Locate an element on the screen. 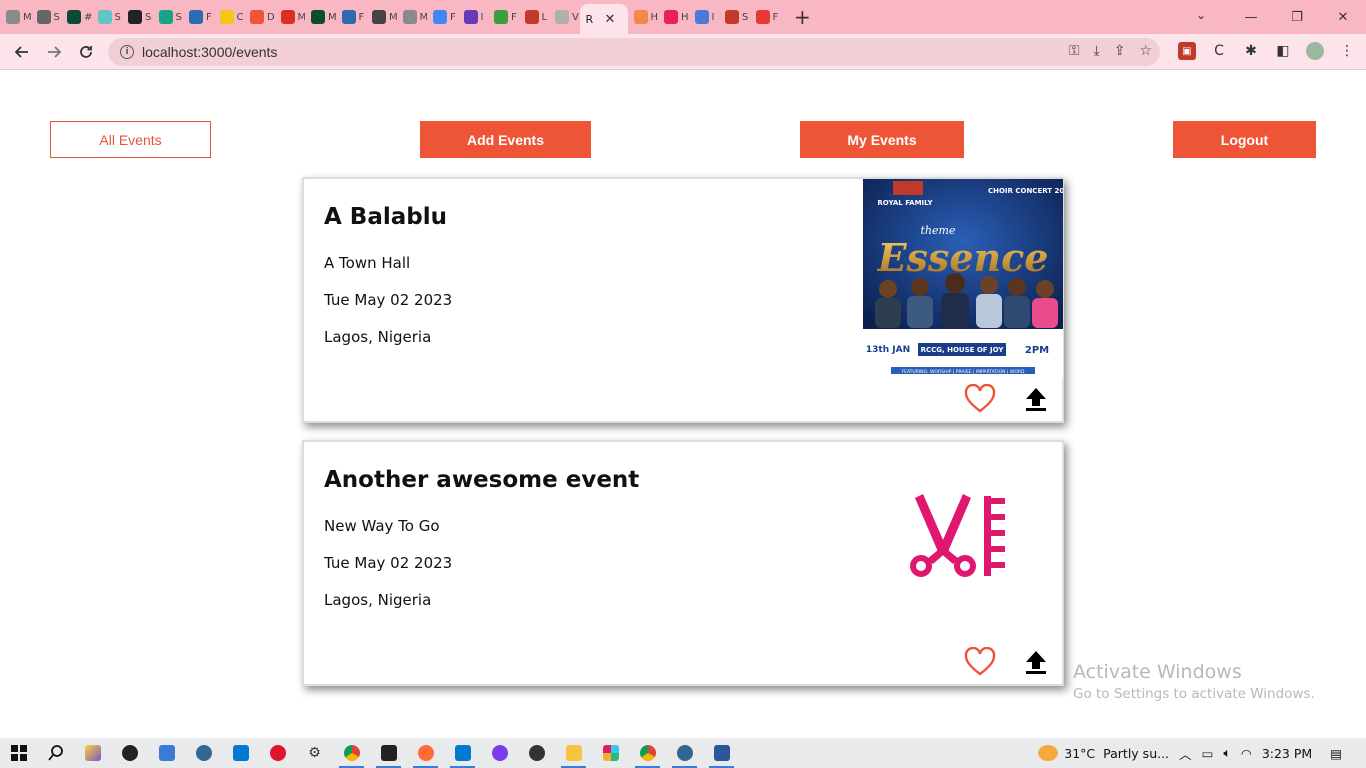 The width and height of the screenshot is (1366, 768). extension-c-icon: C is located at coordinates (1219, 51).